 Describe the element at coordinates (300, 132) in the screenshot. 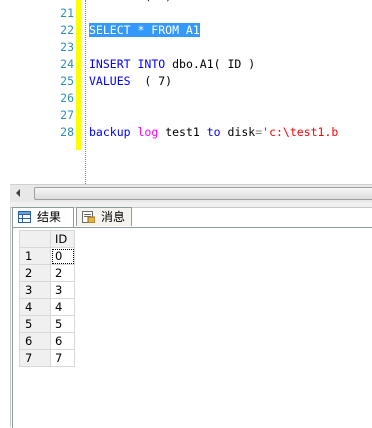

I see `code-token: 'c:\test1.b` at that location.